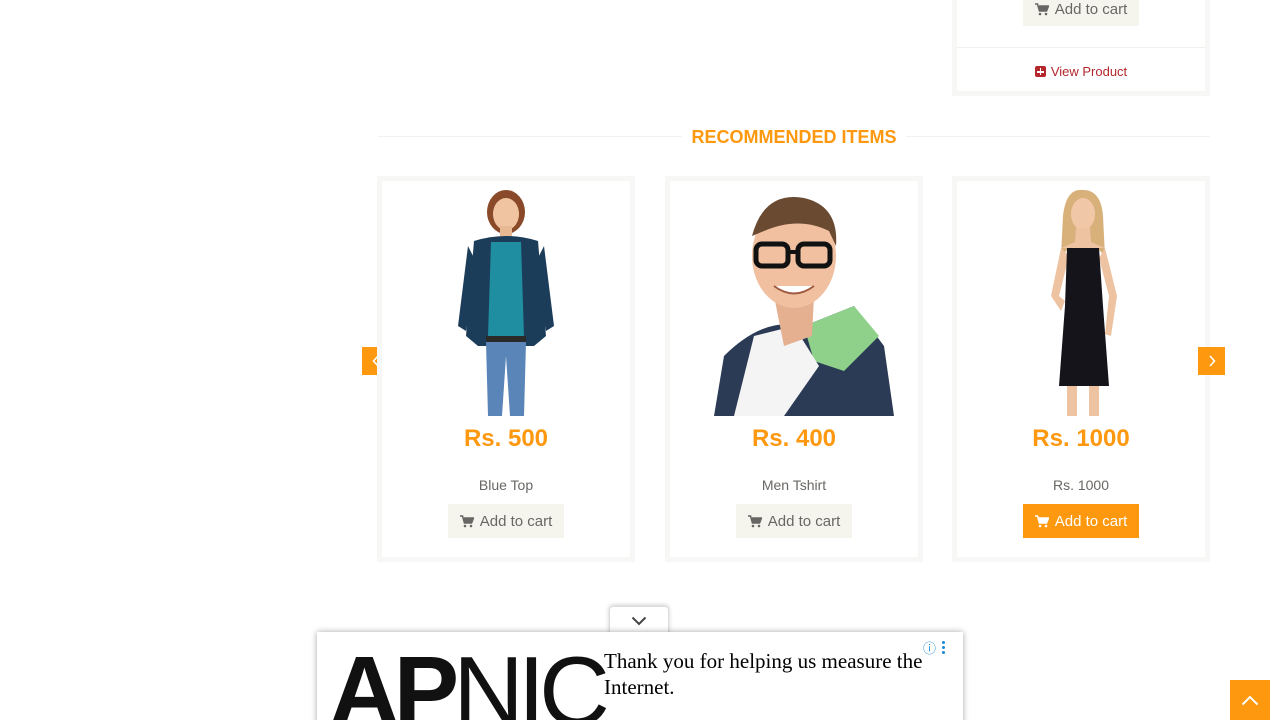  Describe the element at coordinates (794, 137) in the screenshot. I see `section-title: RECOMMENDED ITEMS` at that location.